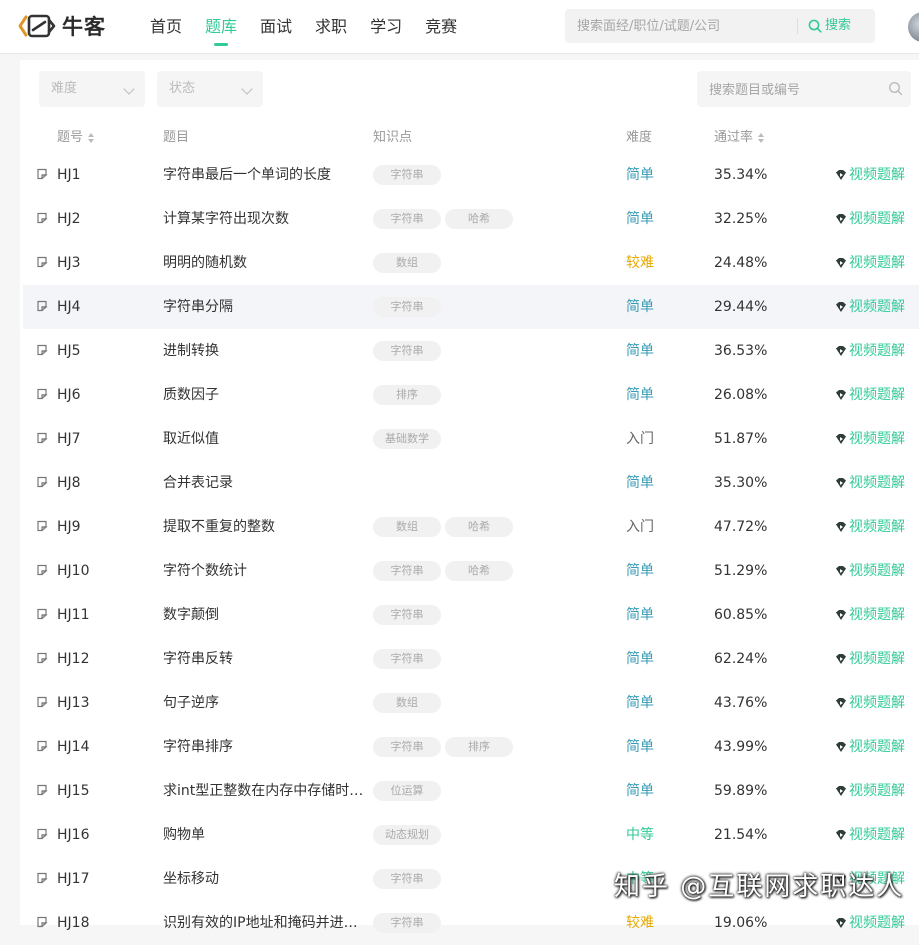 The width and height of the screenshot is (919, 945). What do you see at coordinates (264, 307) in the screenshot?
I see `question-title: 字符串分隔` at bounding box center [264, 307].